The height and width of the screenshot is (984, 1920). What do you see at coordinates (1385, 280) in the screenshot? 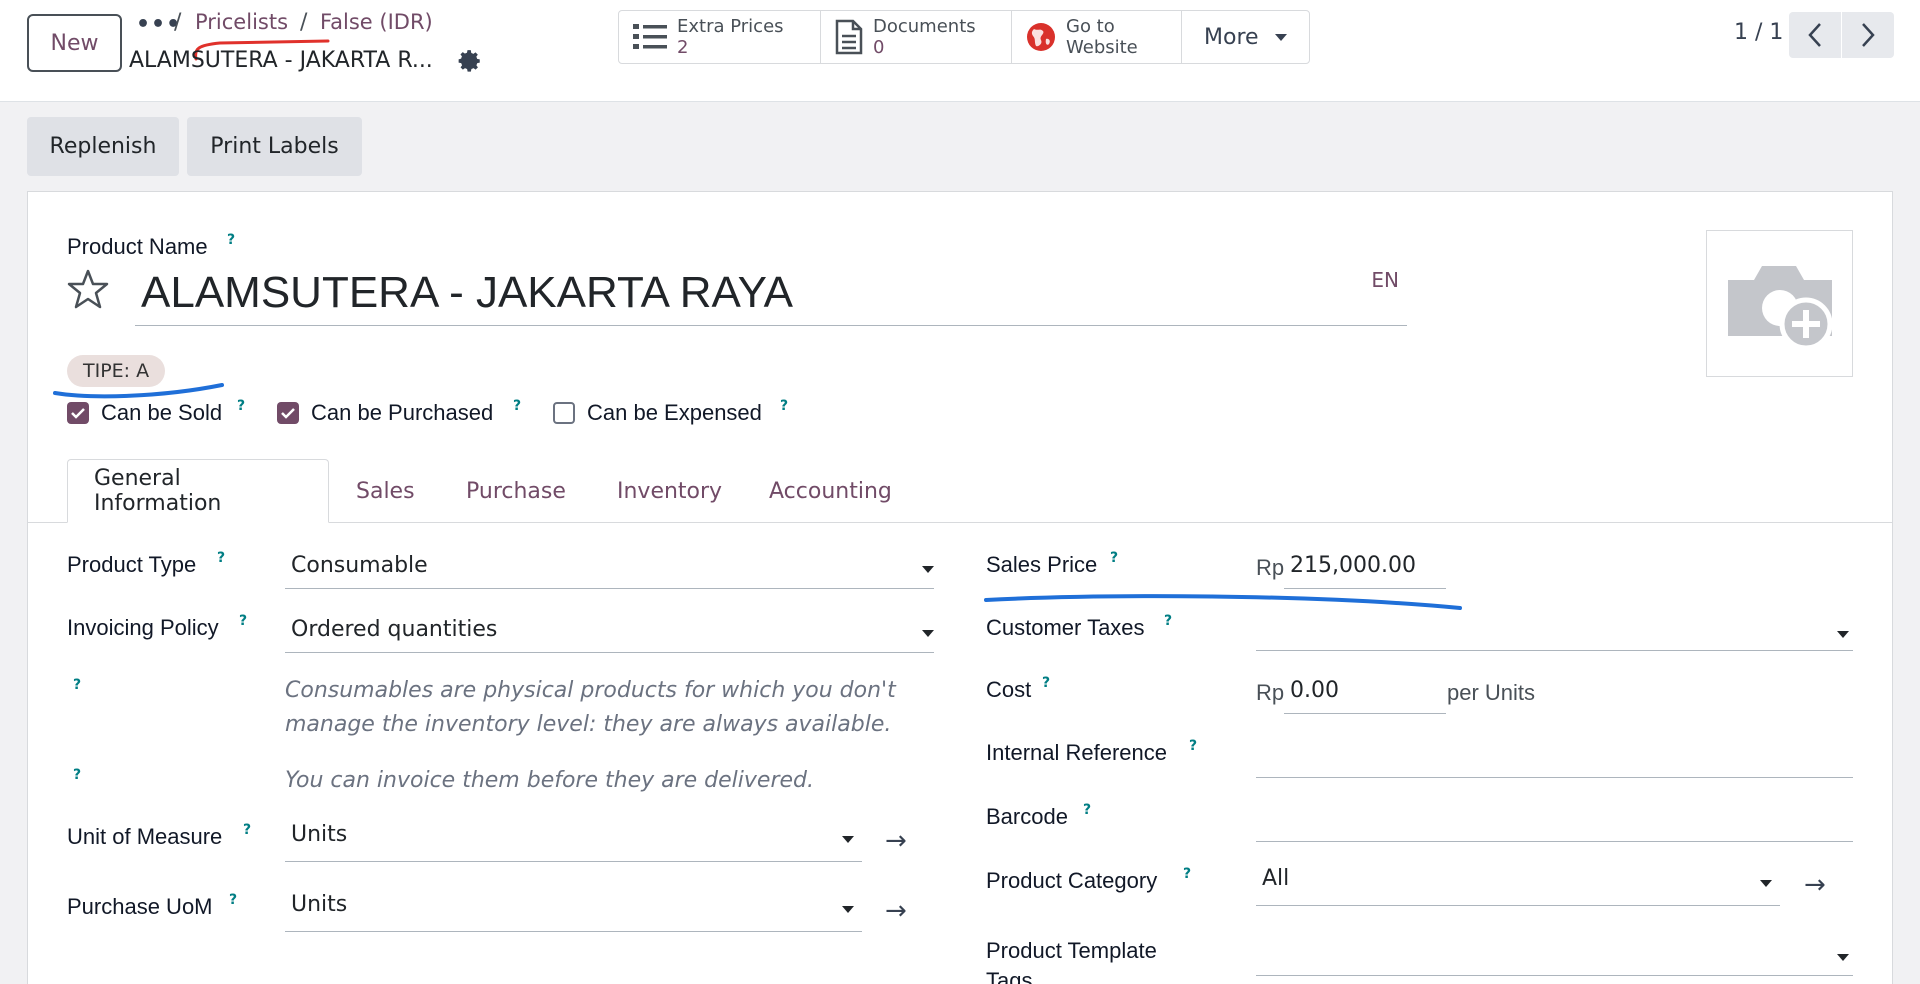
I see `language-button: EN` at bounding box center [1385, 280].